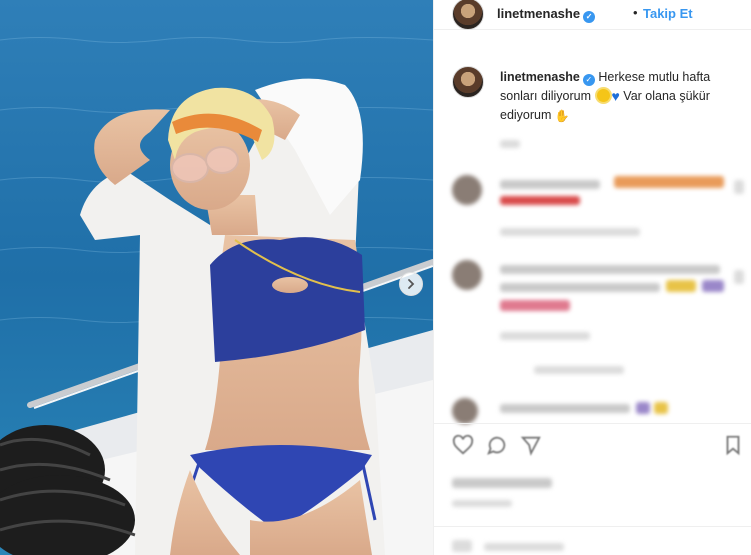  I want to click on header-username: linetmenashe ✓, so click(546, 14).